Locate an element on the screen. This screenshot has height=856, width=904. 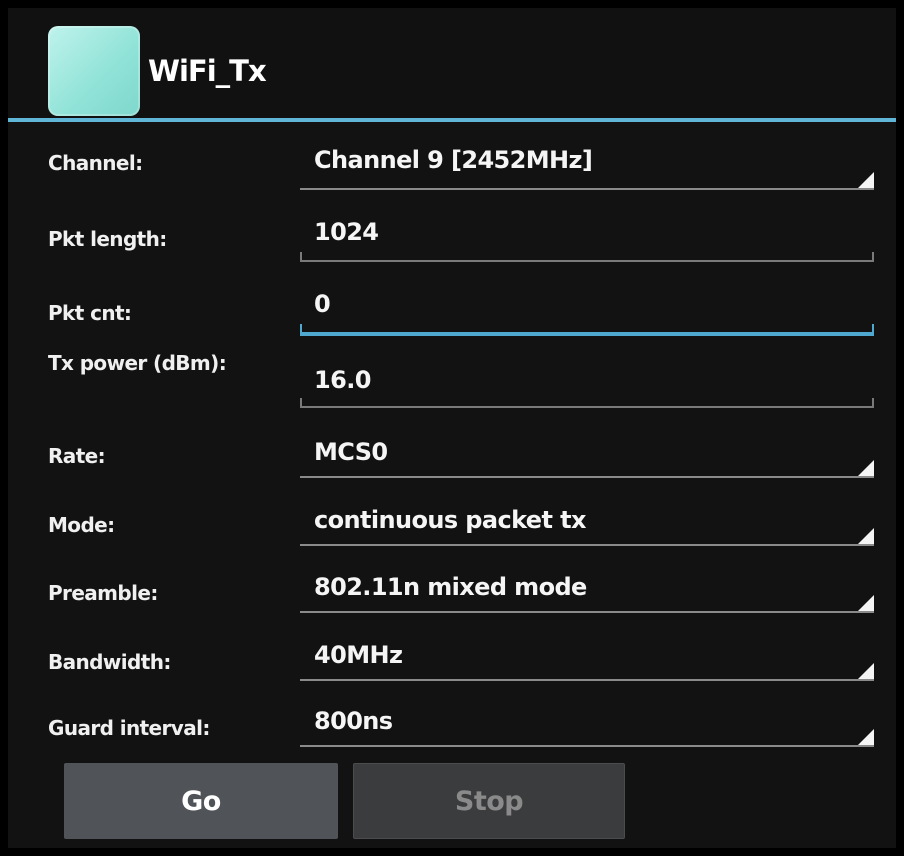
mode-label: Mode: is located at coordinates (81, 525).